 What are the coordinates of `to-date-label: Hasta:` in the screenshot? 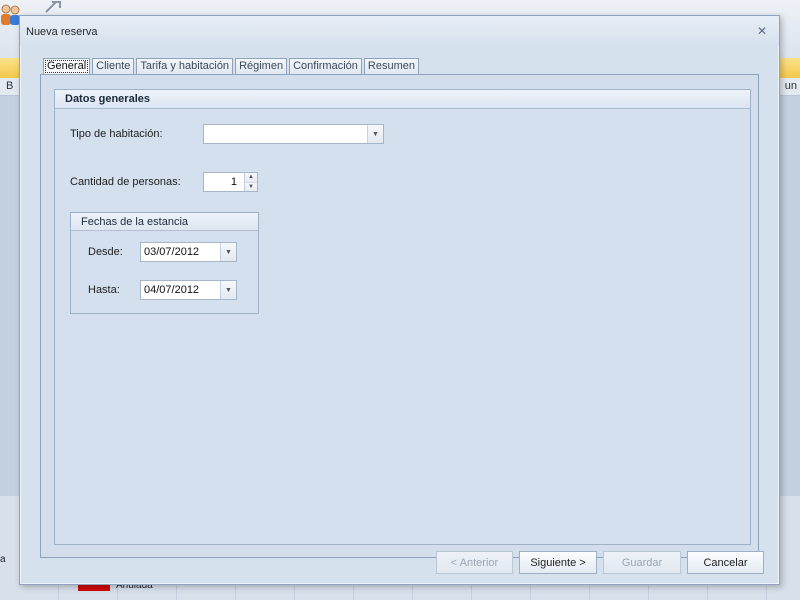 It's located at (104, 290).